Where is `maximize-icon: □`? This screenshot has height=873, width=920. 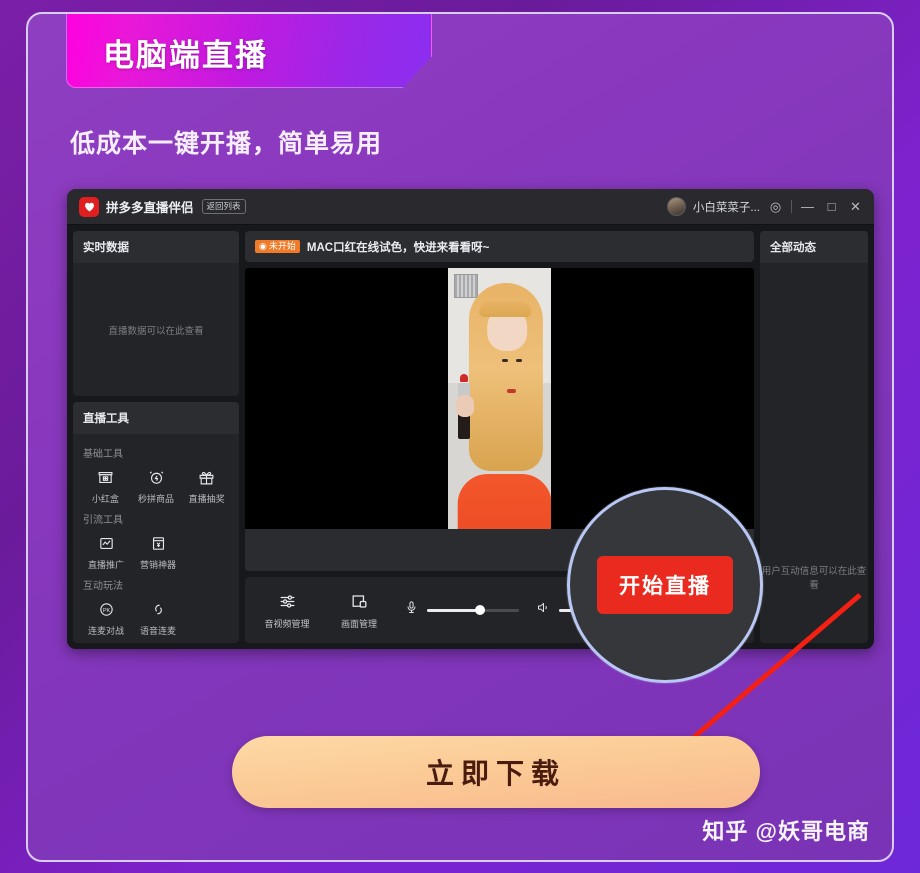 maximize-icon: □ is located at coordinates (831, 206).